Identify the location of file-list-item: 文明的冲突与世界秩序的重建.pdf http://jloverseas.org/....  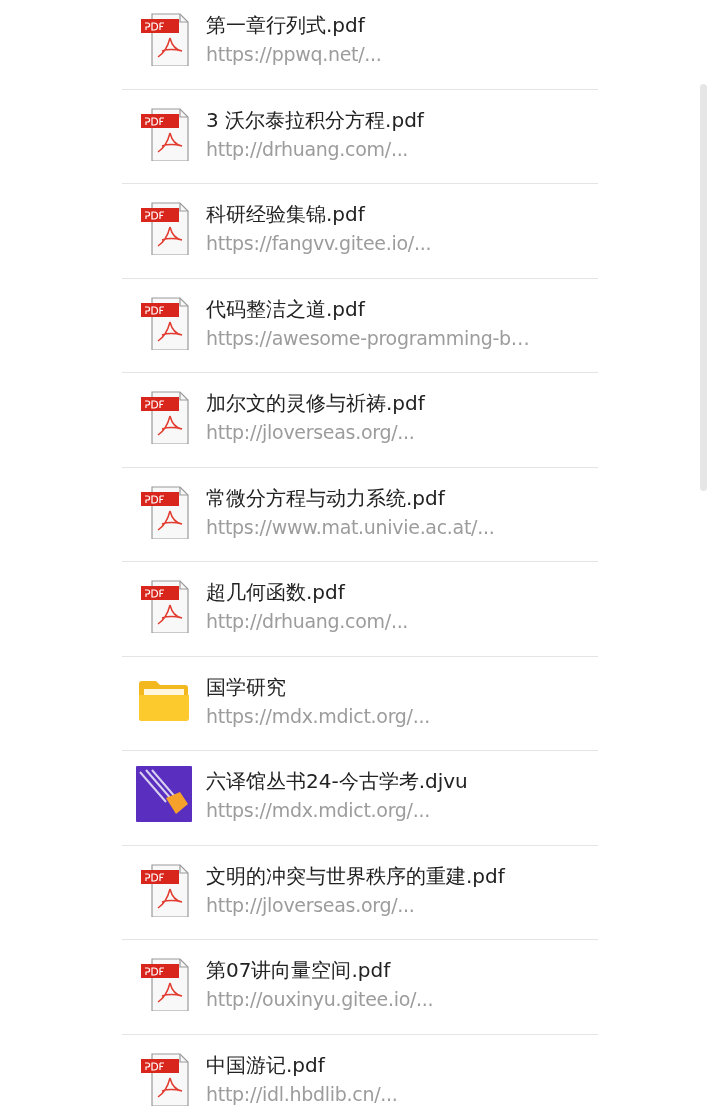
(360, 892).